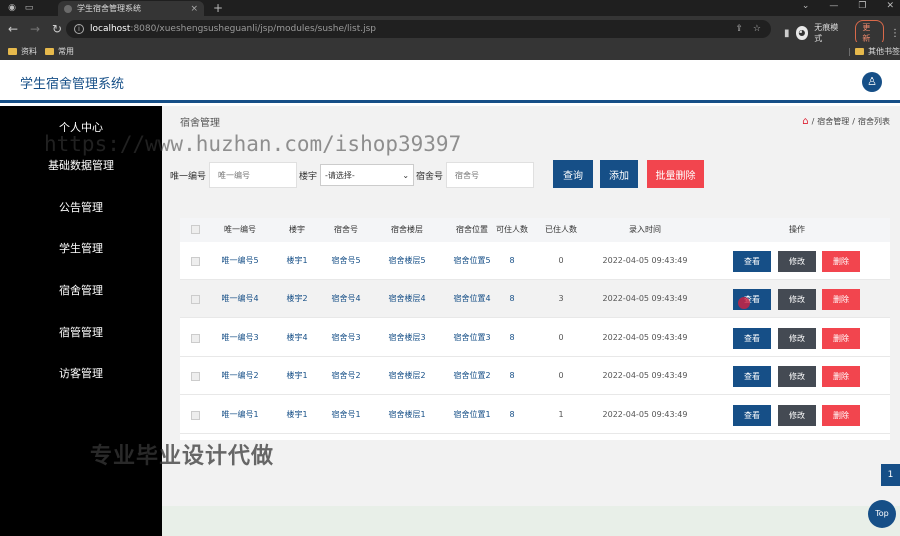  What do you see at coordinates (619, 174) in the screenshot?
I see `add-button: 添加` at bounding box center [619, 174].